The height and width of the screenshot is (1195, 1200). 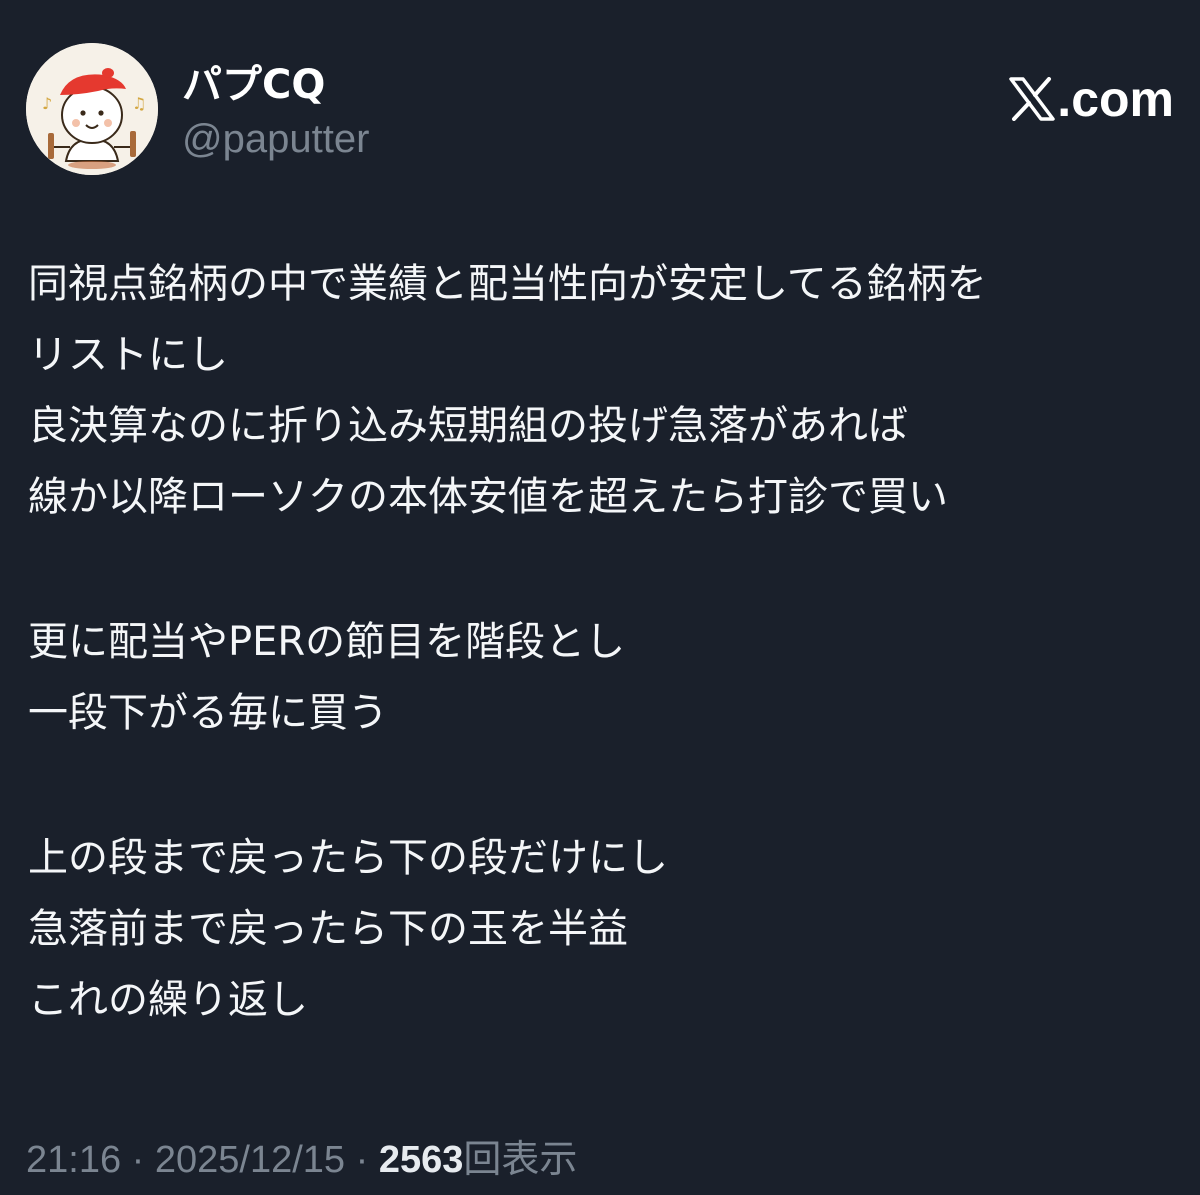 What do you see at coordinates (275, 112) in the screenshot?
I see `author-info: パプCQ @paputter` at bounding box center [275, 112].